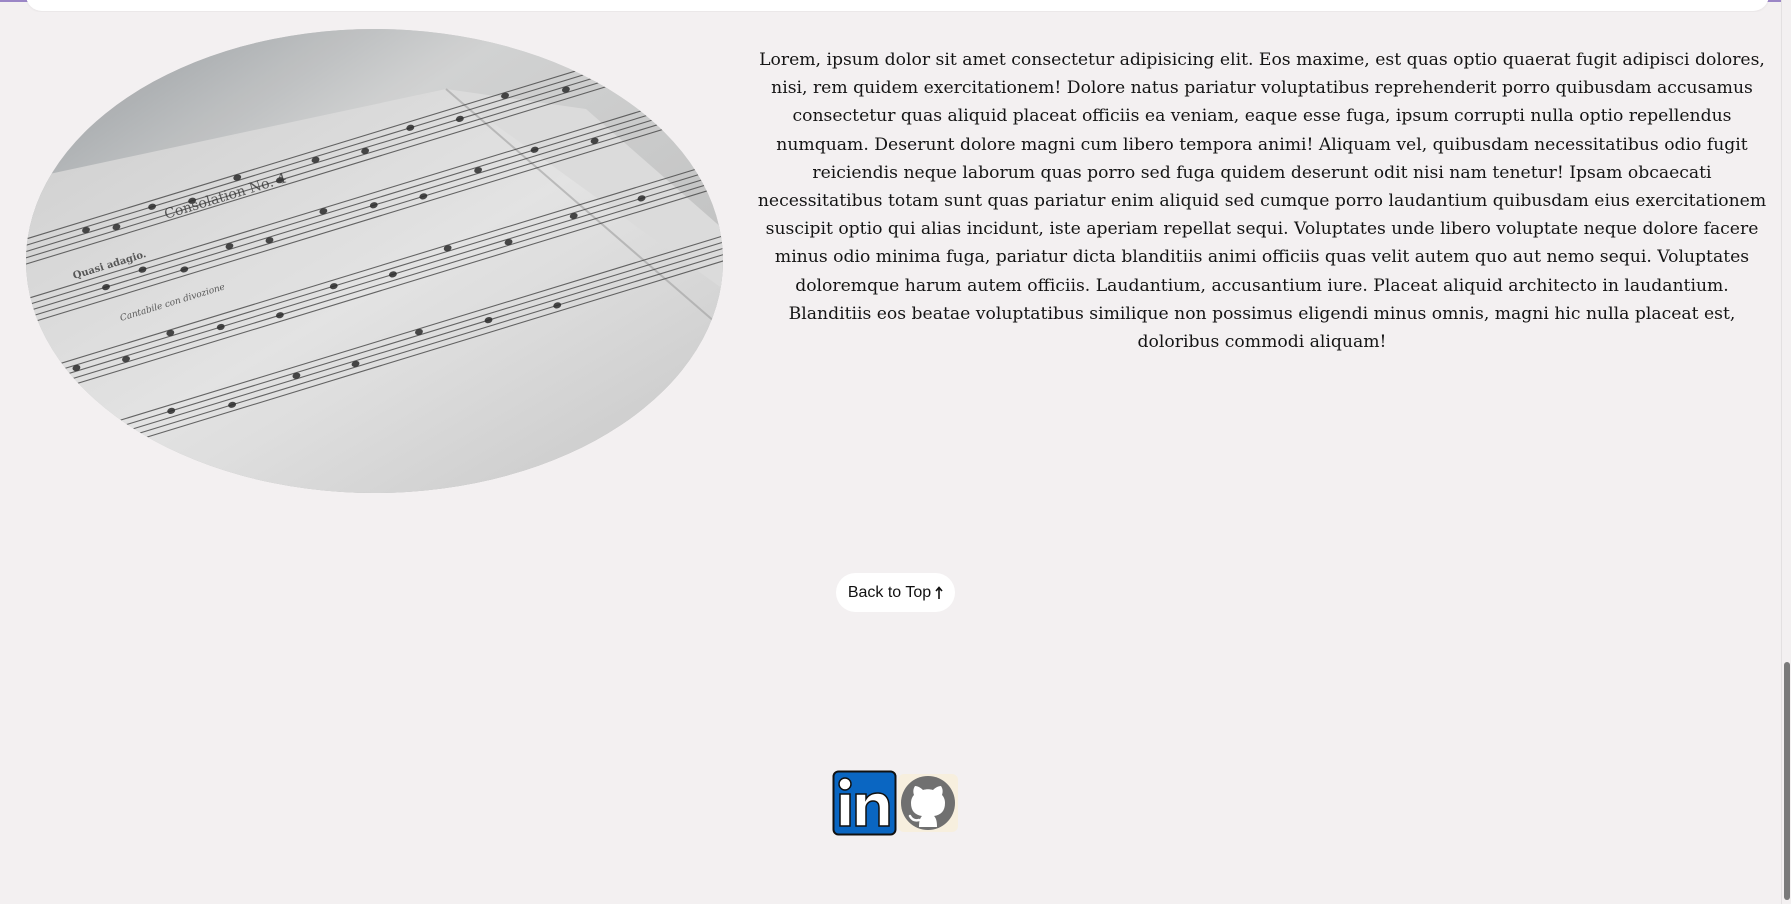  I want to click on linkedin-link, so click(864, 803).